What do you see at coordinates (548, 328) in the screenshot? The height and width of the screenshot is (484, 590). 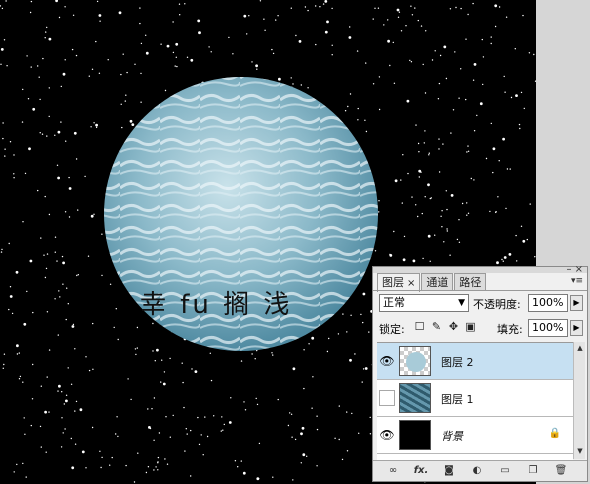 I see `fill-input: 100%` at bounding box center [548, 328].